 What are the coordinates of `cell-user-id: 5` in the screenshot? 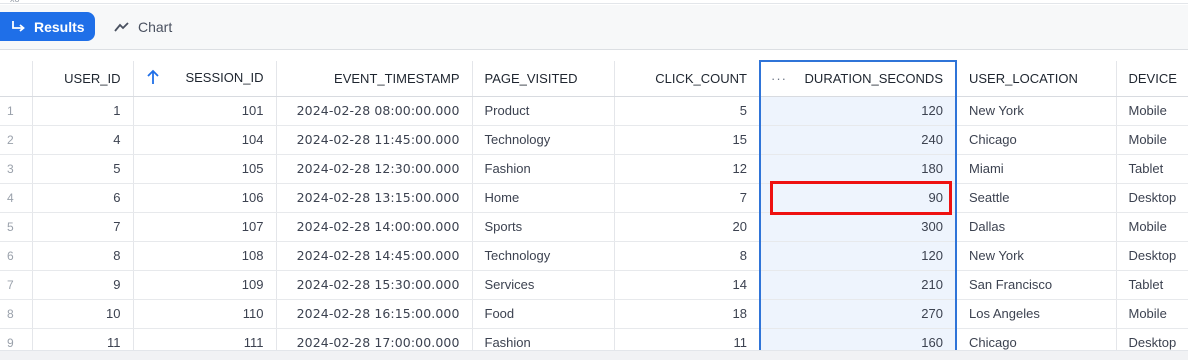 It's located at (83, 169).